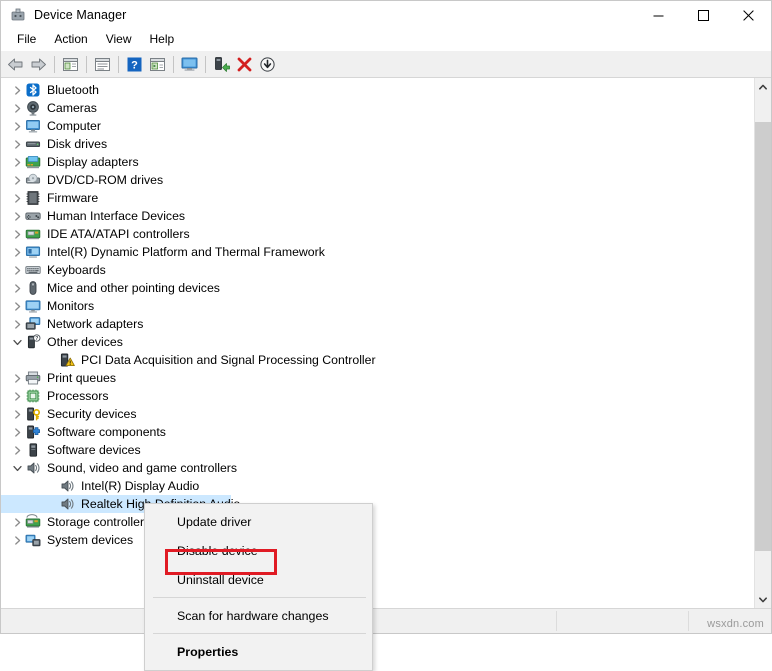 The image size is (772, 671). Describe the element at coordinates (15, 64) in the screenshot. I see `back-button` at that location.